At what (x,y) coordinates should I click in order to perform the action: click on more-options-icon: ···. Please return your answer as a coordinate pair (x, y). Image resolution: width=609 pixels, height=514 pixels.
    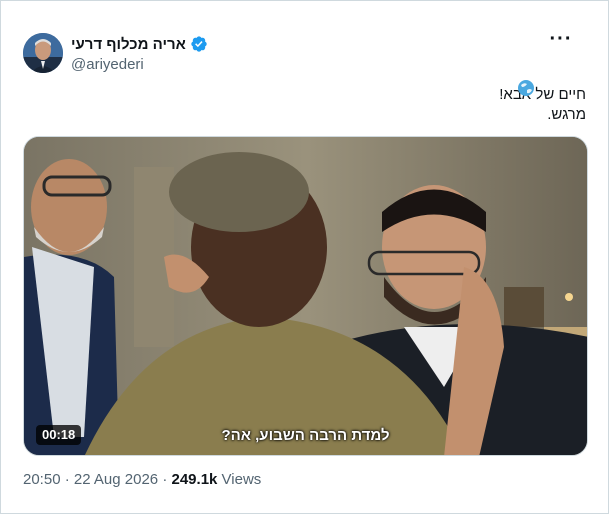
    Looking at the image, I should click on (561, 41).